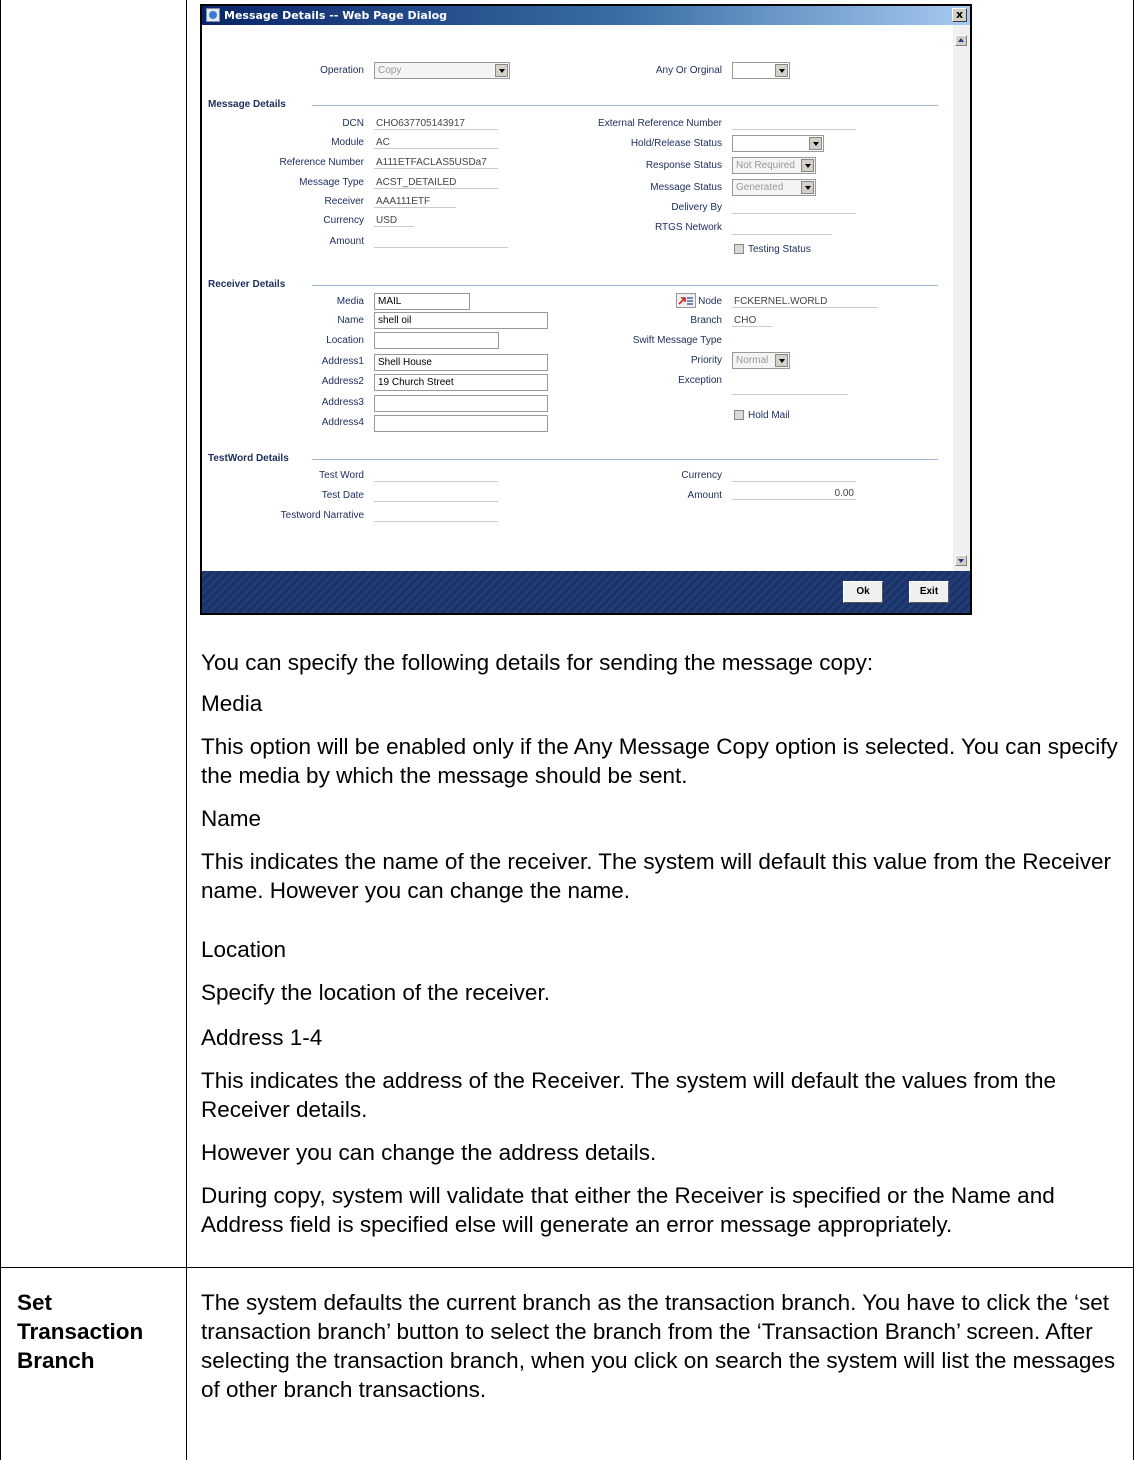  I want to click on module-value: AC, so click(436, 143).